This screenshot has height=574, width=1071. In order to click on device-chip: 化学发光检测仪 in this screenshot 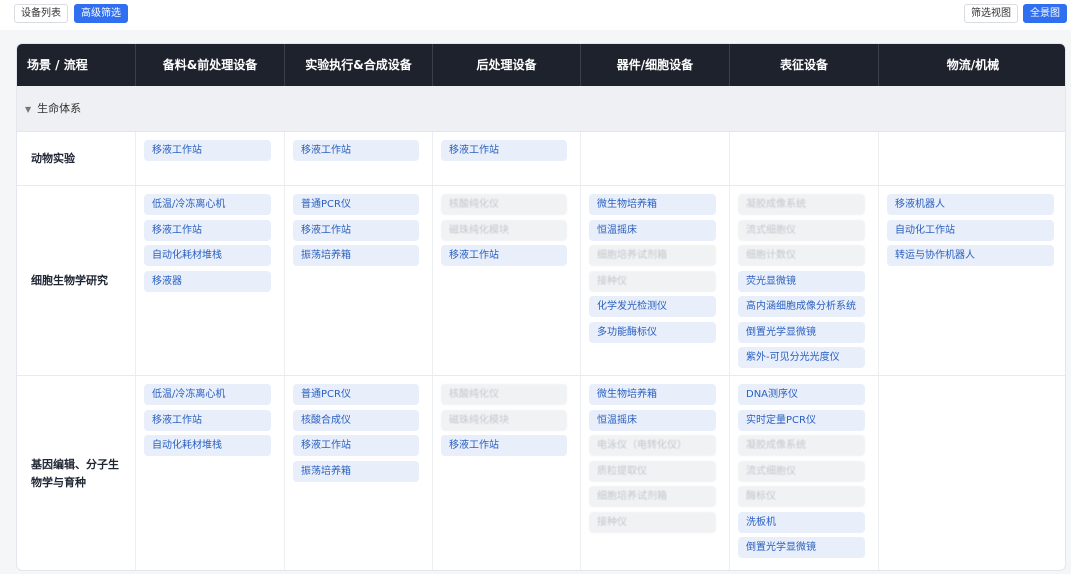, I will do `click(652, 306)`.